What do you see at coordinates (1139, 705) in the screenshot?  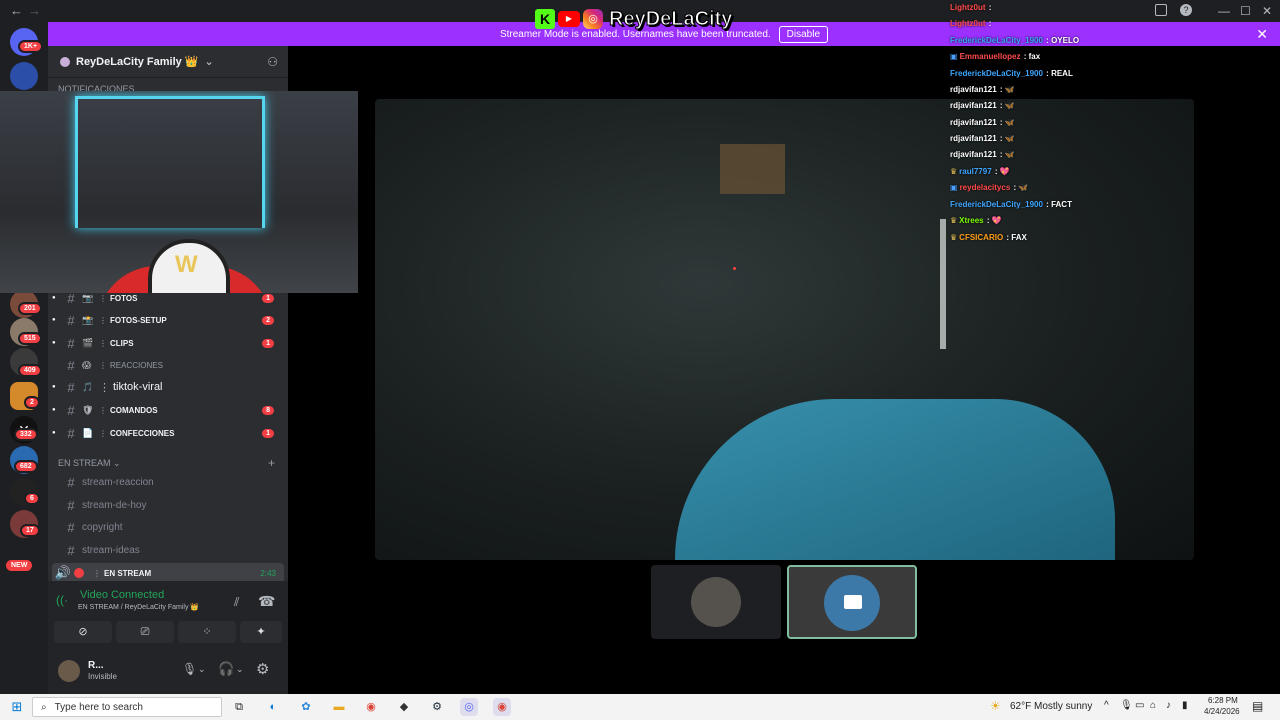 I see `display-icon: ▭` at bounding box center [1139, 705].